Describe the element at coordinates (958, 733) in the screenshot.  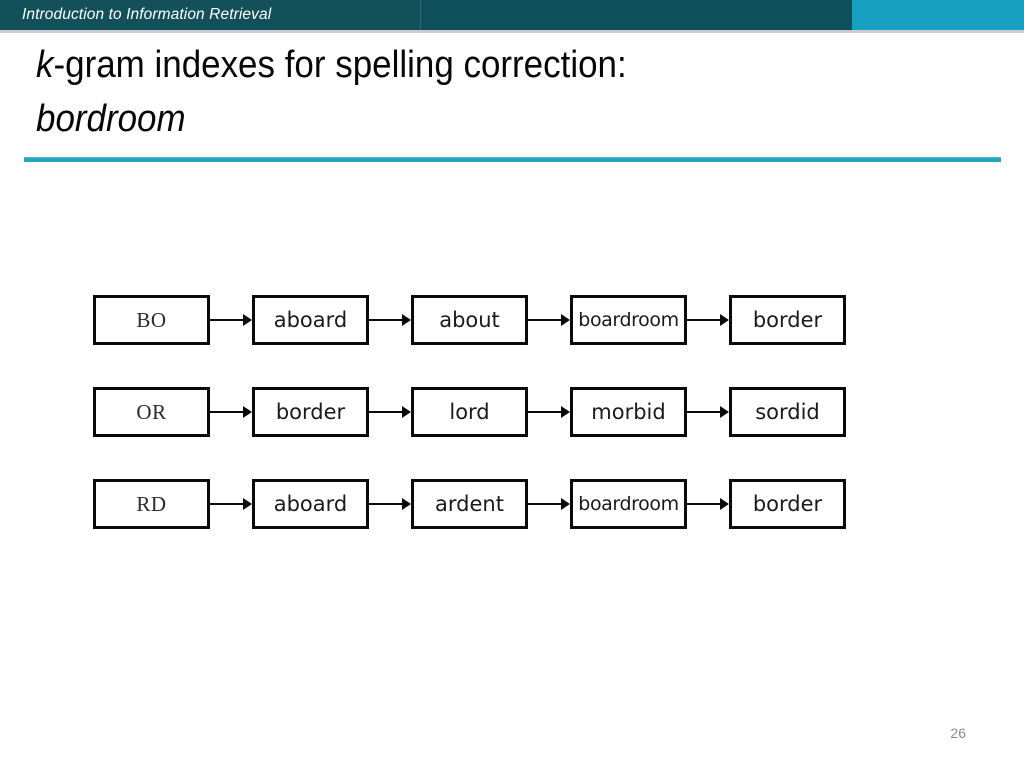
I see `page-number: 26` at that location.